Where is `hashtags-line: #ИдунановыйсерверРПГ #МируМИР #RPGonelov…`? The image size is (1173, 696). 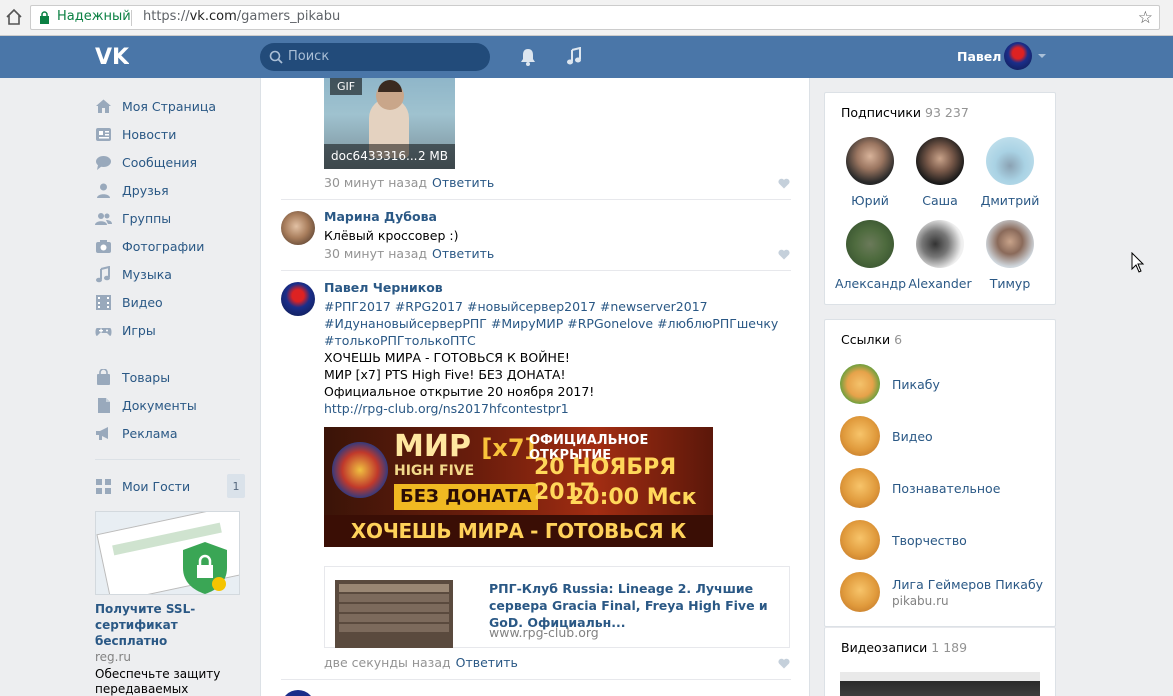 hashtags-line: #ИдунановыйсерверРПГ #МируМИР #RPGonelov… is located at coordinates (551, 323).